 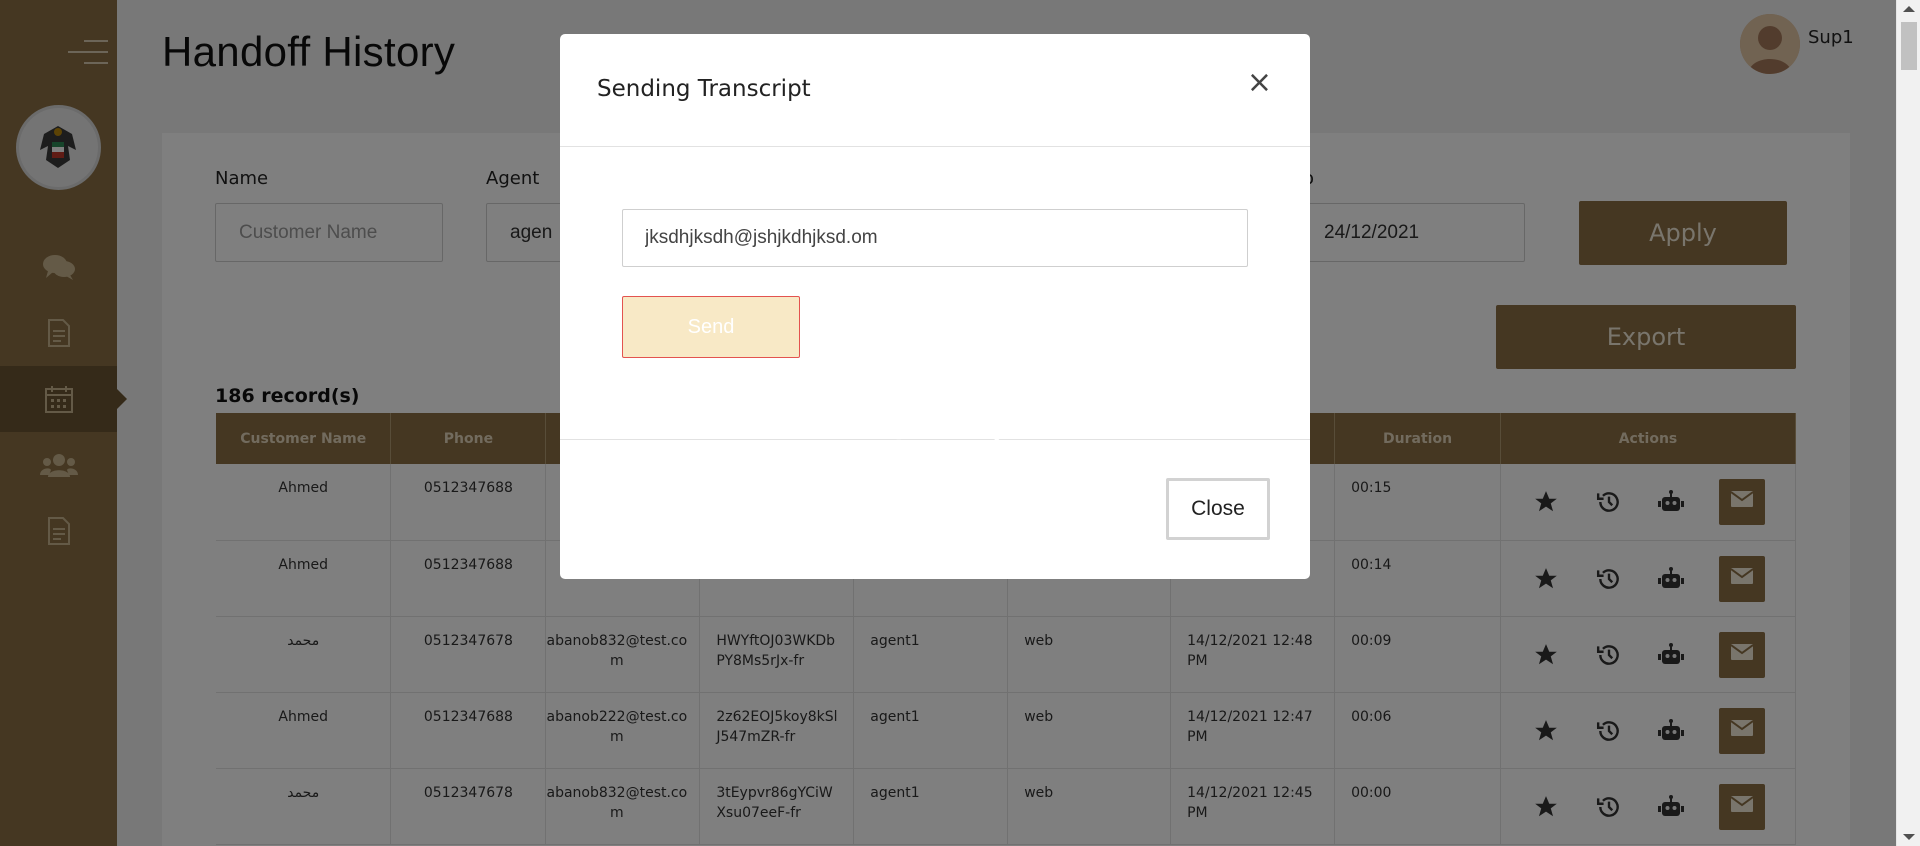 What do you see at coordinates (948, 423) in the screenshot?
I see `loading-spinner-icon` at bounding box center [948, 423].